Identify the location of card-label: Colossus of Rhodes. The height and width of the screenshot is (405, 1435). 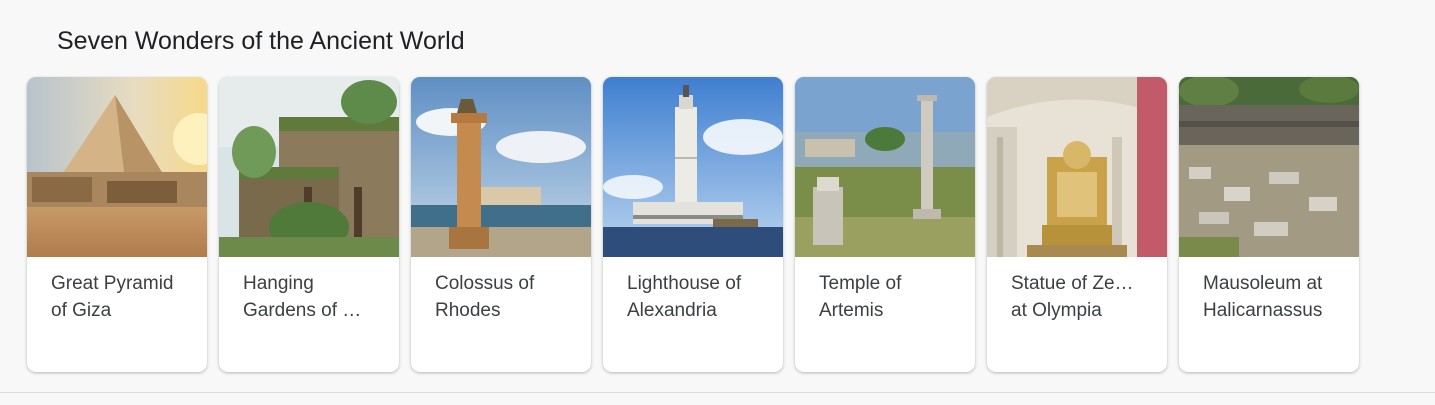
(503, 297).